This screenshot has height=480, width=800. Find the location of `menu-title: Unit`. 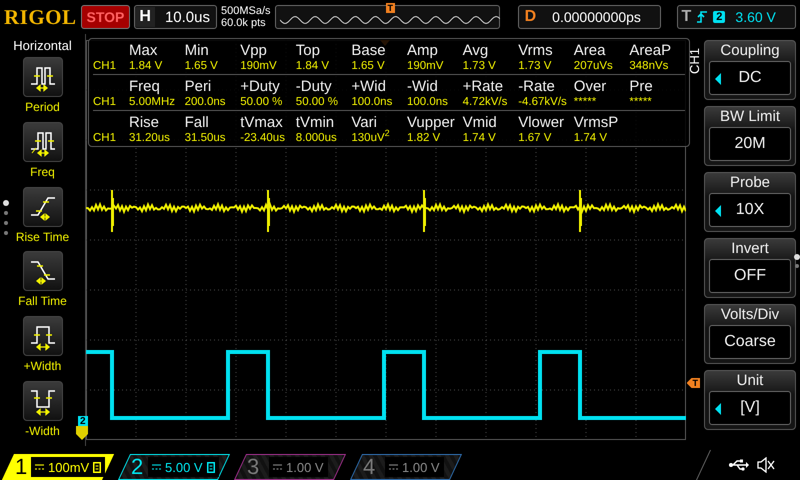

menu-title: Unit is located at coordinates (750, 381).